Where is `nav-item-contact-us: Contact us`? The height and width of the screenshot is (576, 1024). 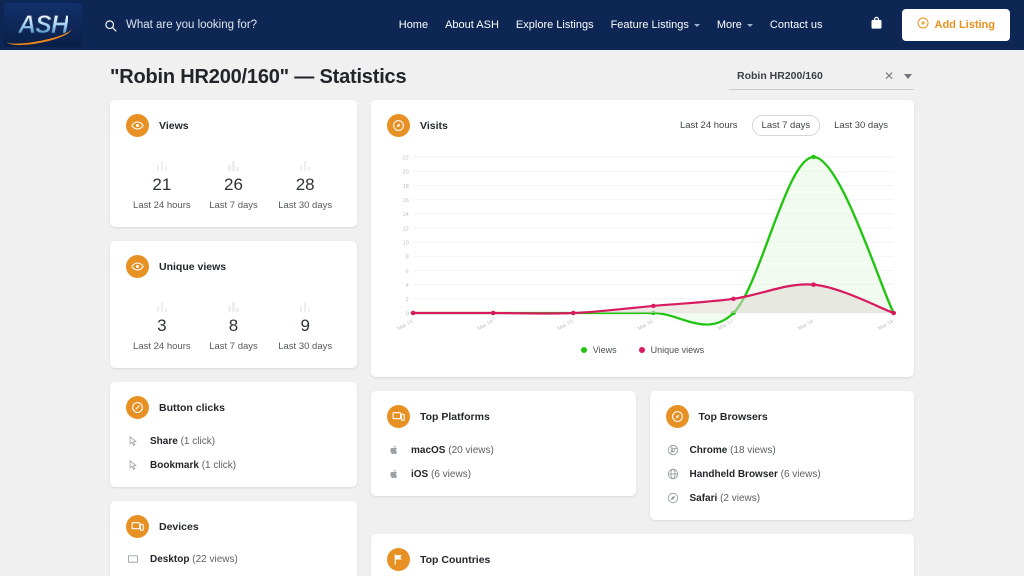
nav-item-contact-us: Contact us is located at coordinates (796, 25).